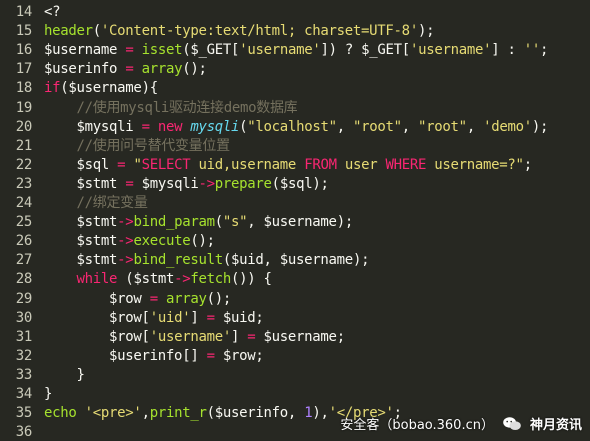 The height and width of the screenshot is (441, 590). I want to click on code-text: $row['uid'] = $uid;, so click(154, 318).